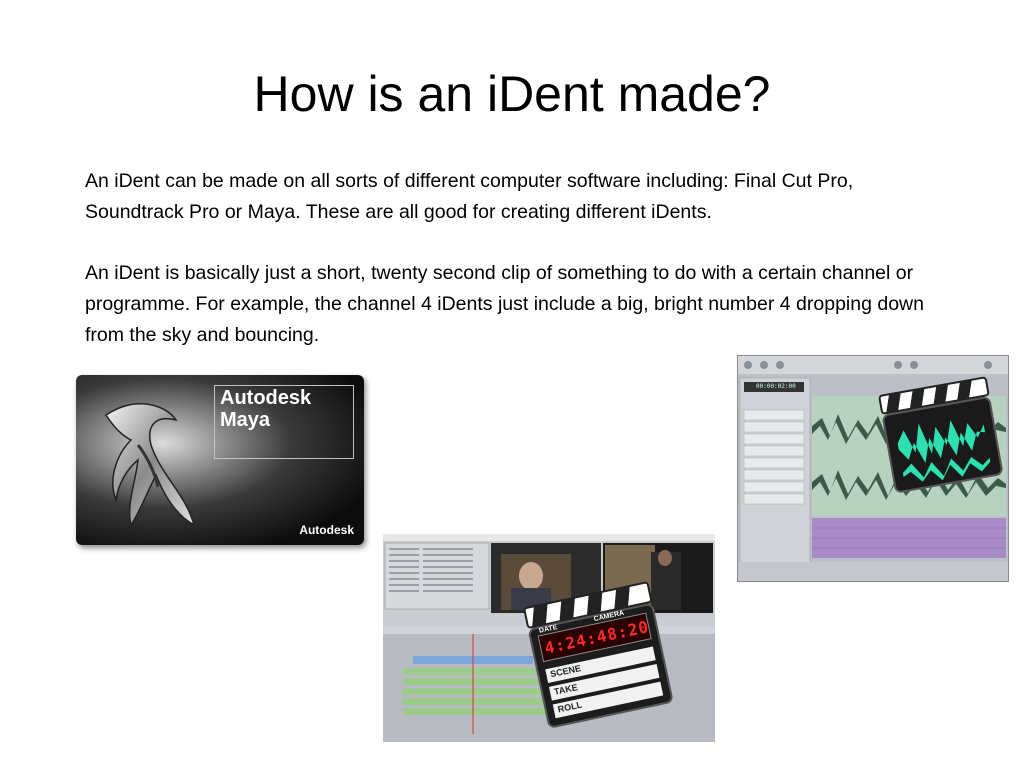  What do you see at coordinates (596, 637) in the screenshot?
I see `clapper-timecode: 4:24:48:20` at bounding box center [596, 637].